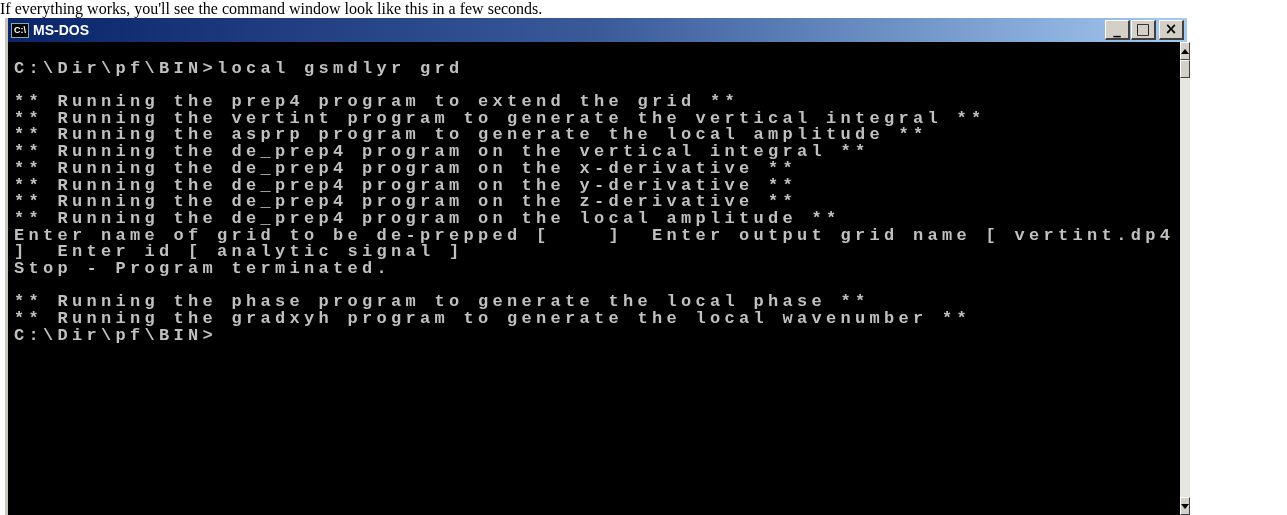 The image size is (1287, 515). I want to click on console-line: ** Running the de_prep4 program on the z-derivative **, so click(406, 202).